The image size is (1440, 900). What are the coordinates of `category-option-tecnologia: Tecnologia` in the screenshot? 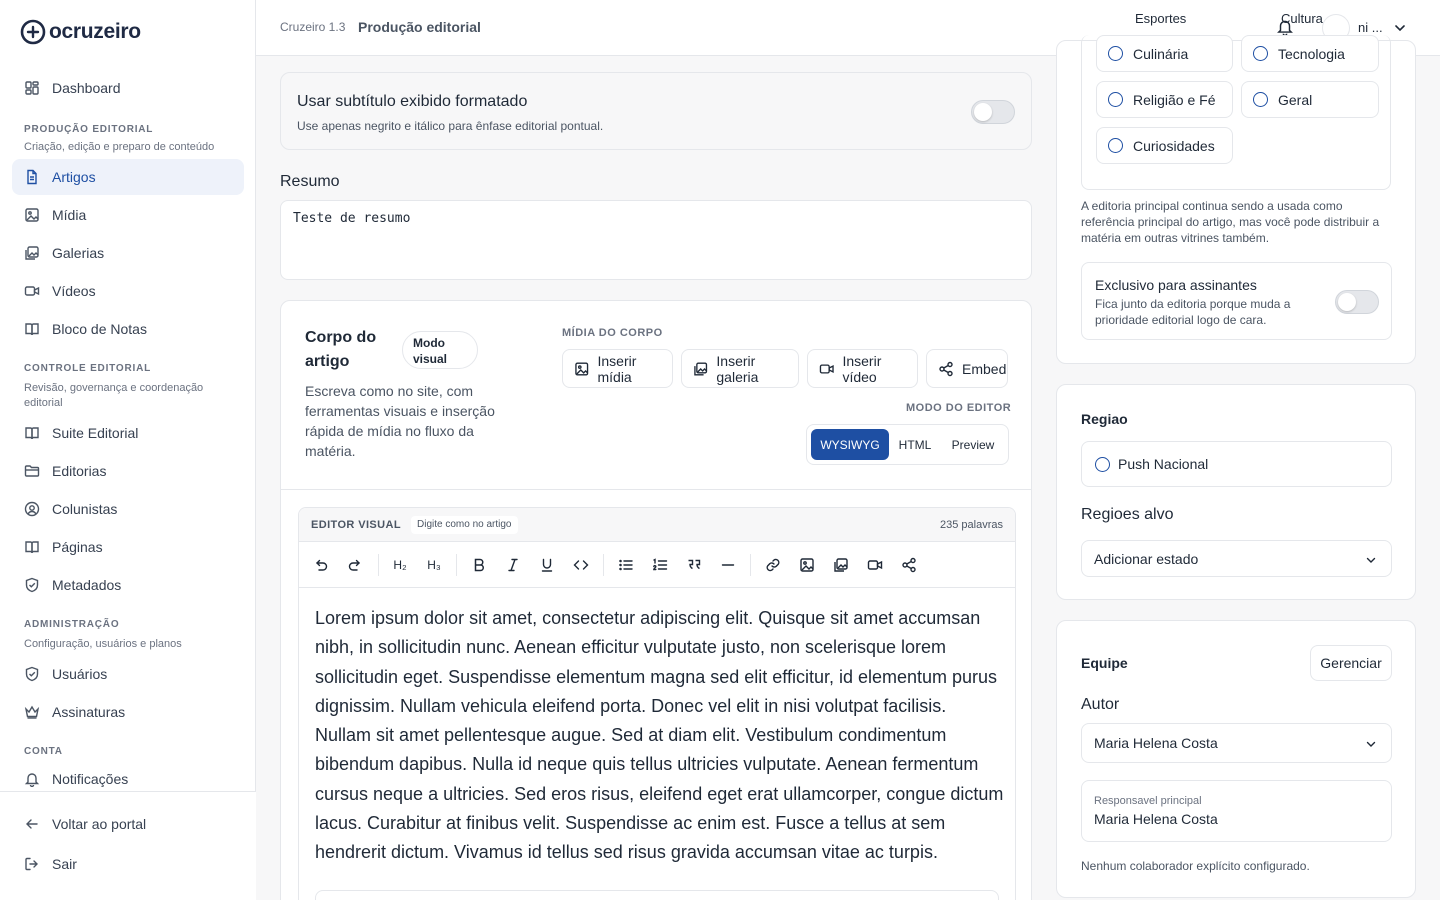 It's located at (1310, 53).